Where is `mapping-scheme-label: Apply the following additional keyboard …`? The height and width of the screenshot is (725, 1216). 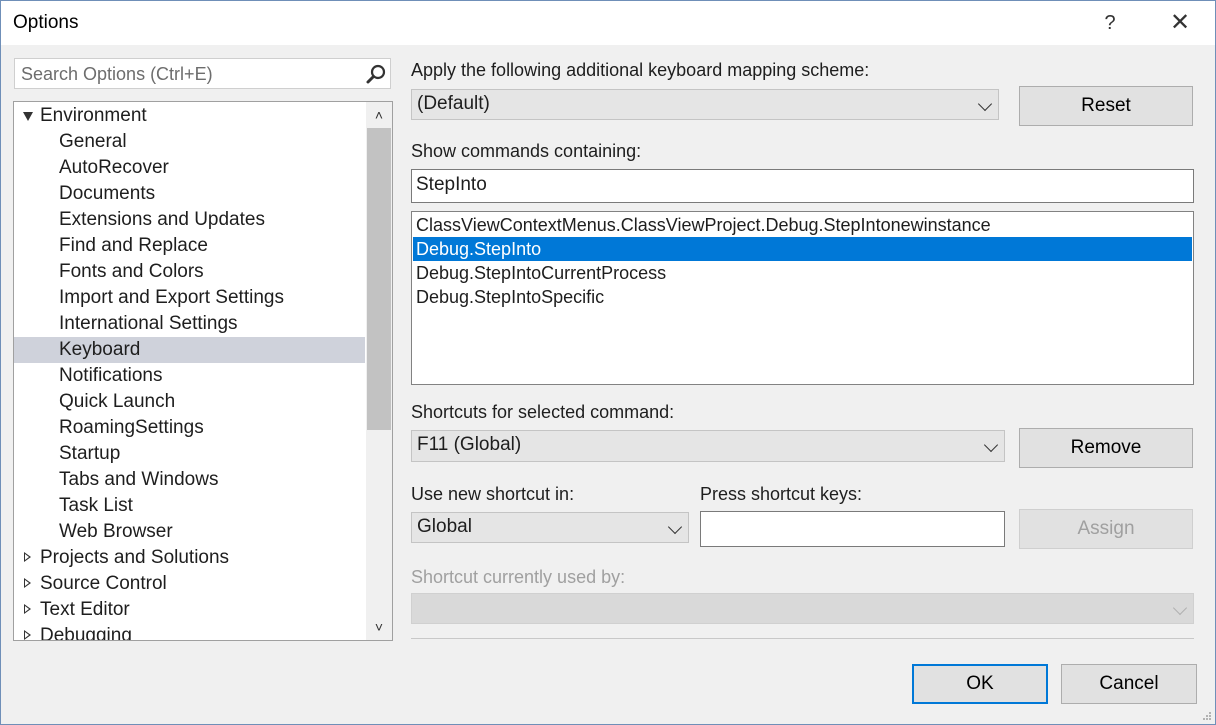
mapping-scheme-label: Apply the following additional keyboard … is located at coordinates (640, 70).